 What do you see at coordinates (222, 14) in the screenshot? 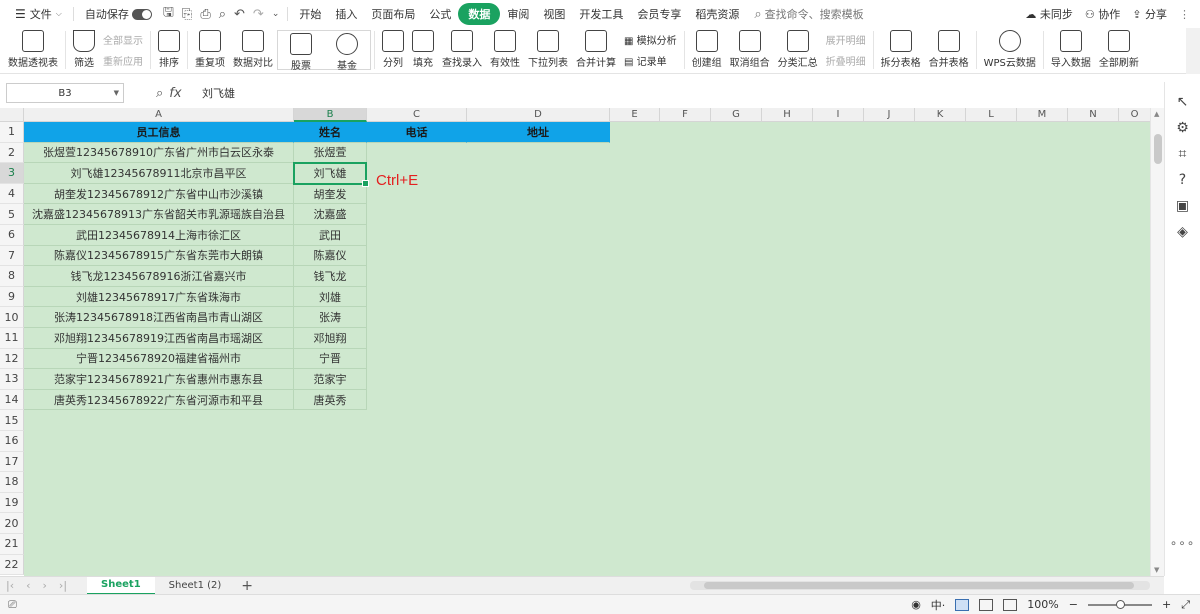
I see `preview-icon: ⌕` at bounding box center [222, 14].